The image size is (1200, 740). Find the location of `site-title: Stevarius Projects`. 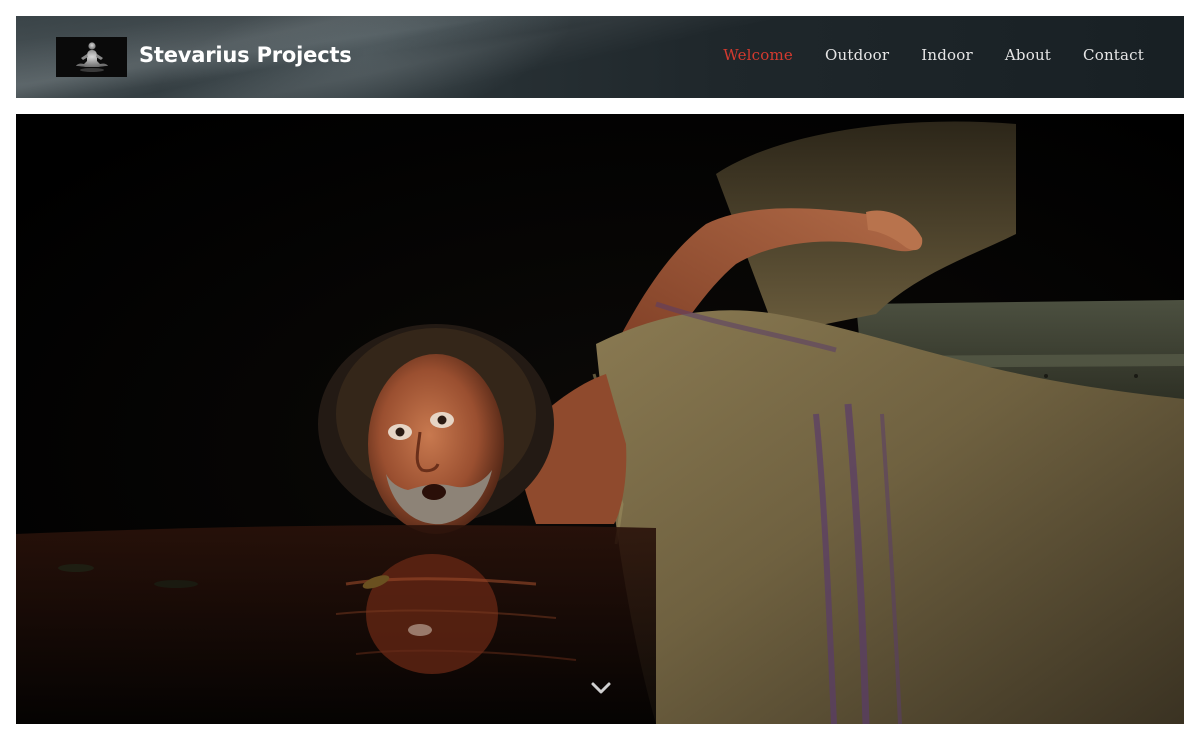

site-title: Stevarius Projects is located at coordinates (245, 55).